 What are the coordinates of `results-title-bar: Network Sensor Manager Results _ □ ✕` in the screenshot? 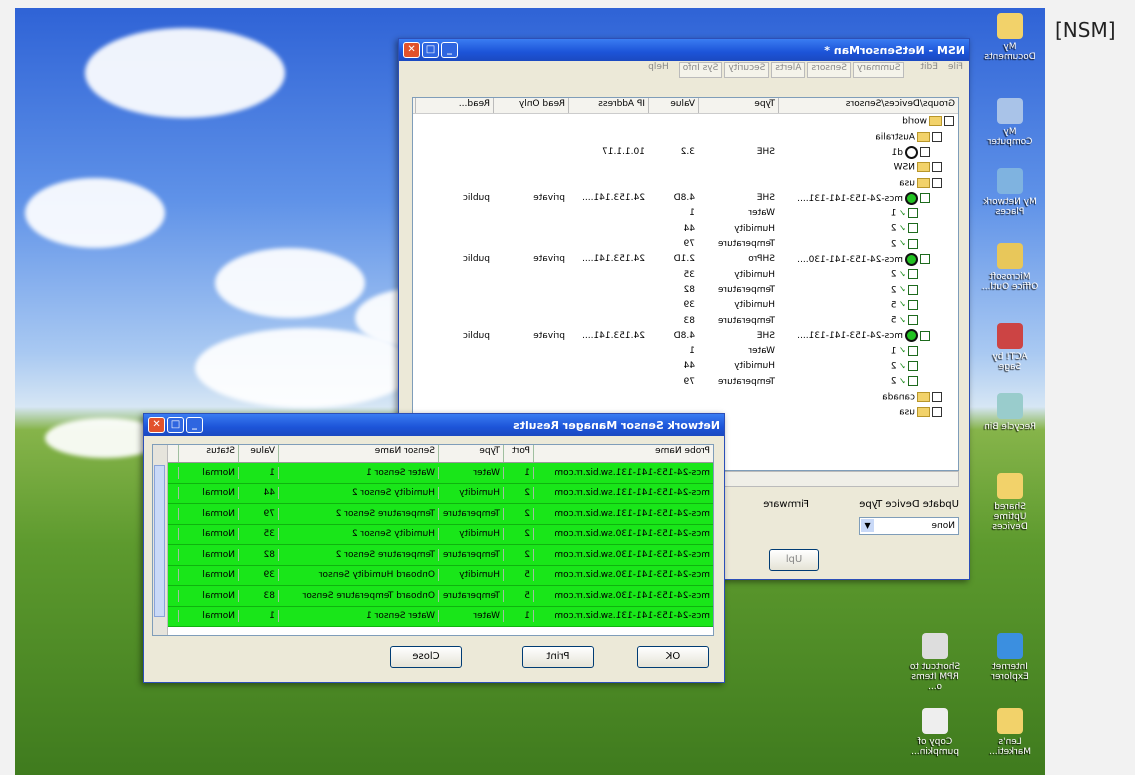 It's located at (434, 425).